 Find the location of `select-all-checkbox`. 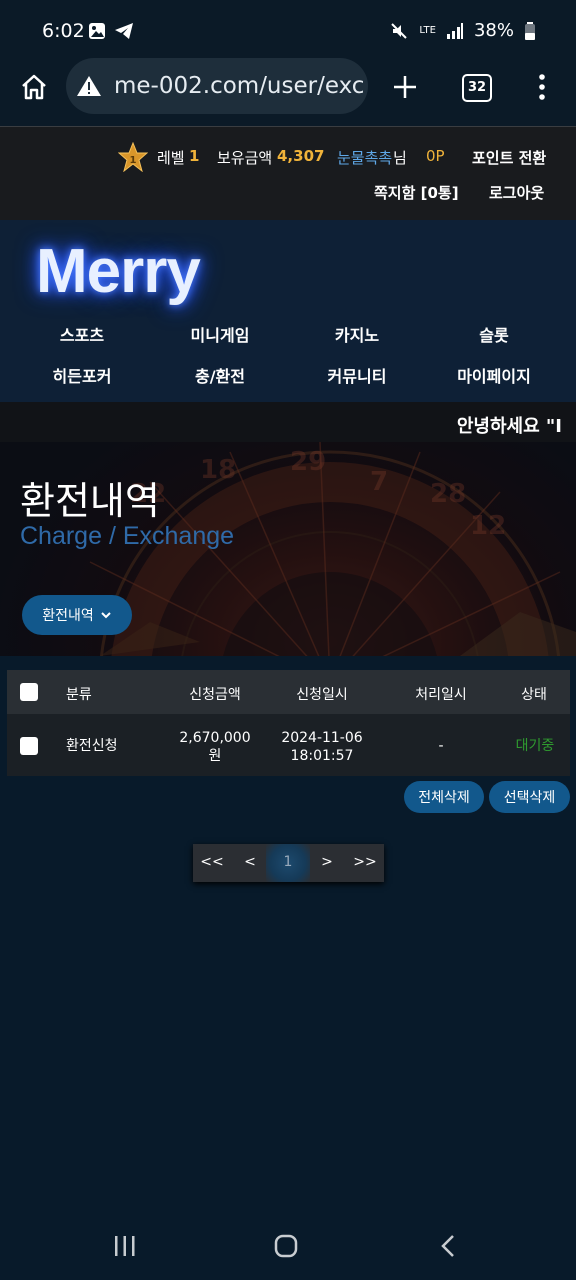

select-all-checkbox is located at coordinates (29, 692).